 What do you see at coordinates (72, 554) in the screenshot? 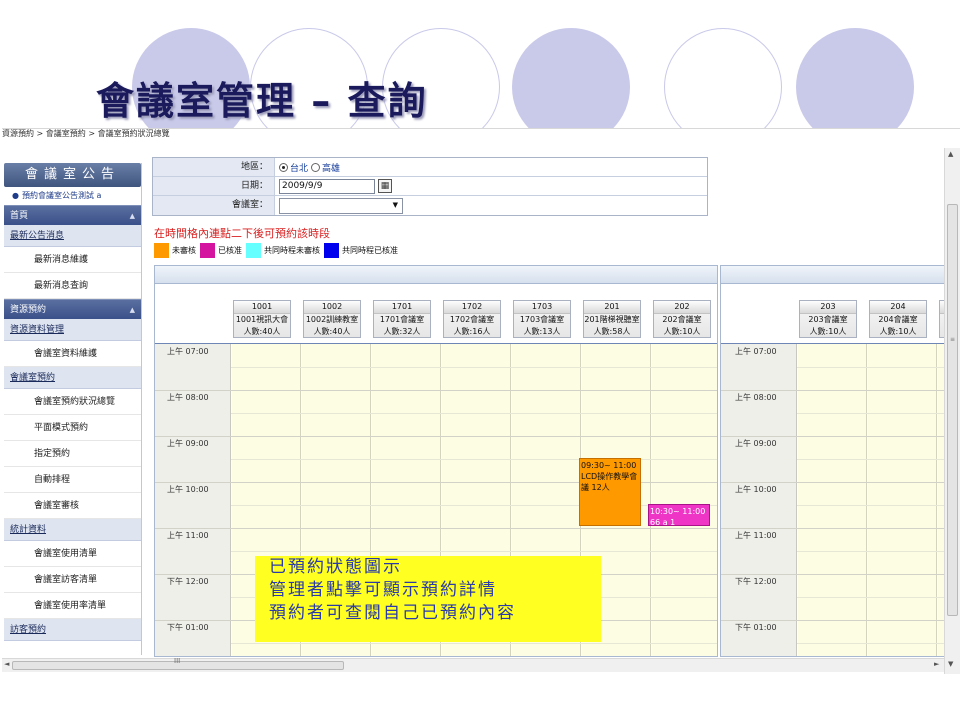
I see `sidebar-item-usage-list: 會議室使用清單` at bounding box center [72, 554].